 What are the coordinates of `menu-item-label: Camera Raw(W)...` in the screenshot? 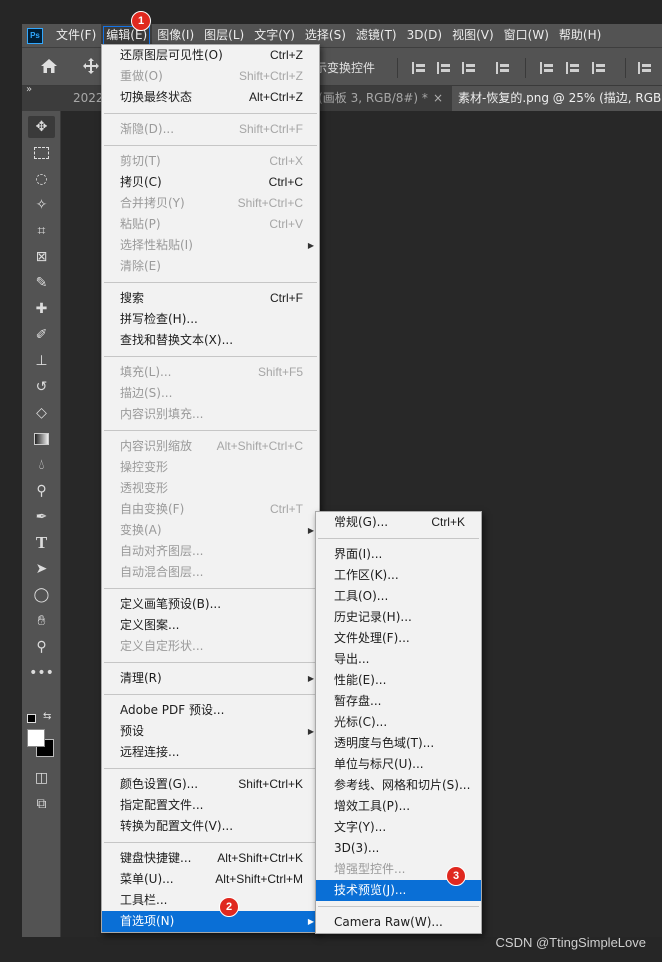 It's located at (388, 922).